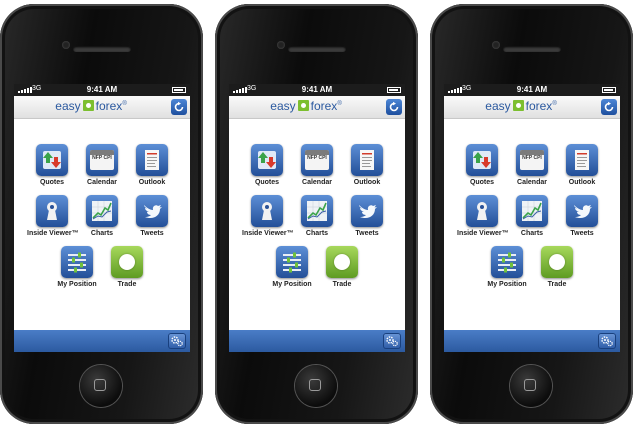 Image resolution: width=640 pixels, height=427 pixels. I want to click on app-row: Quotes NFP CPI Calendar Outlook, so click(317, 165).